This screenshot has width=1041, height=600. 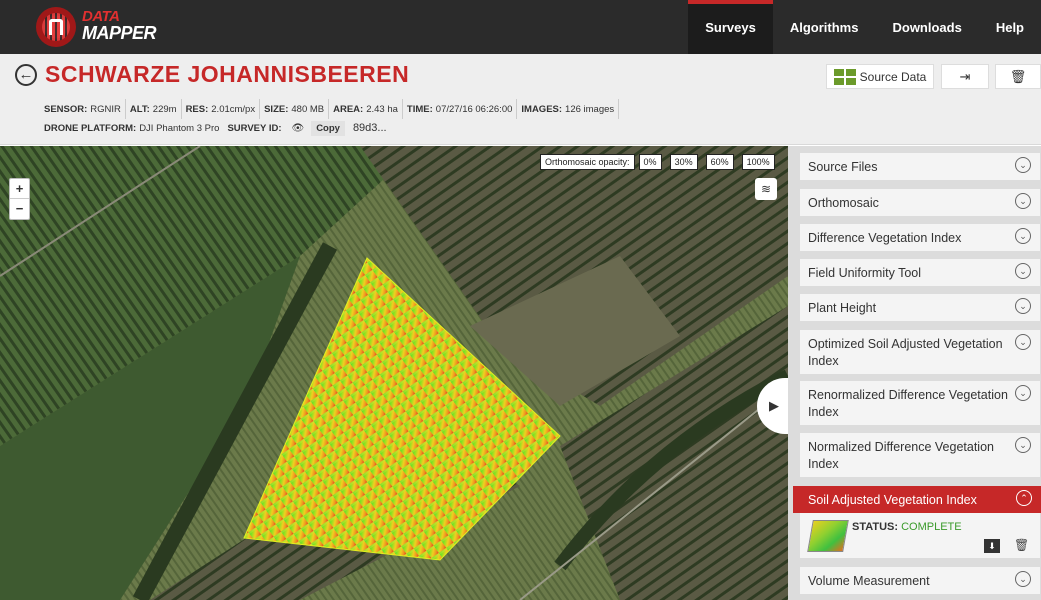 What do you see at coordinates (233, 109) in the screenshot?
I see `res-value: 2.01cm/px` at bounding box center [233, 109].